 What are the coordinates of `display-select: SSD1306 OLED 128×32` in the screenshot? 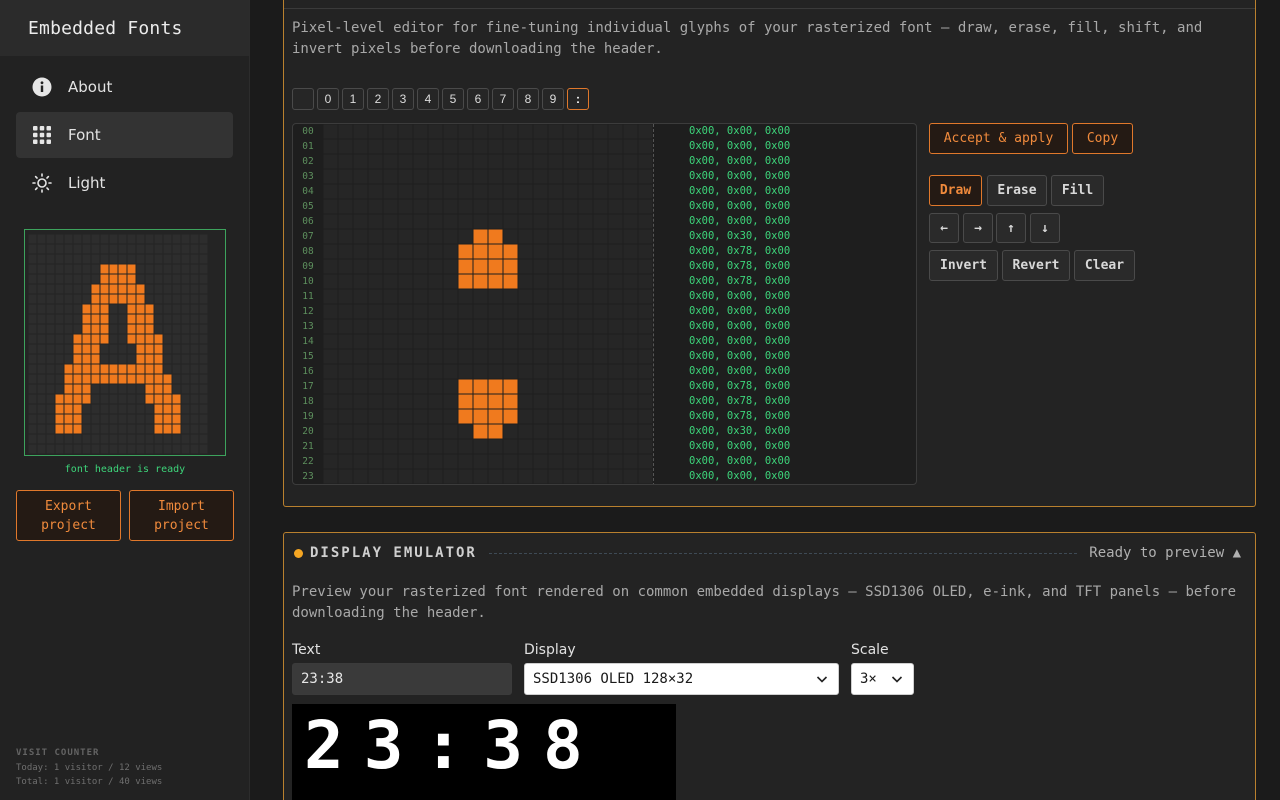 It's located at (681, 679).